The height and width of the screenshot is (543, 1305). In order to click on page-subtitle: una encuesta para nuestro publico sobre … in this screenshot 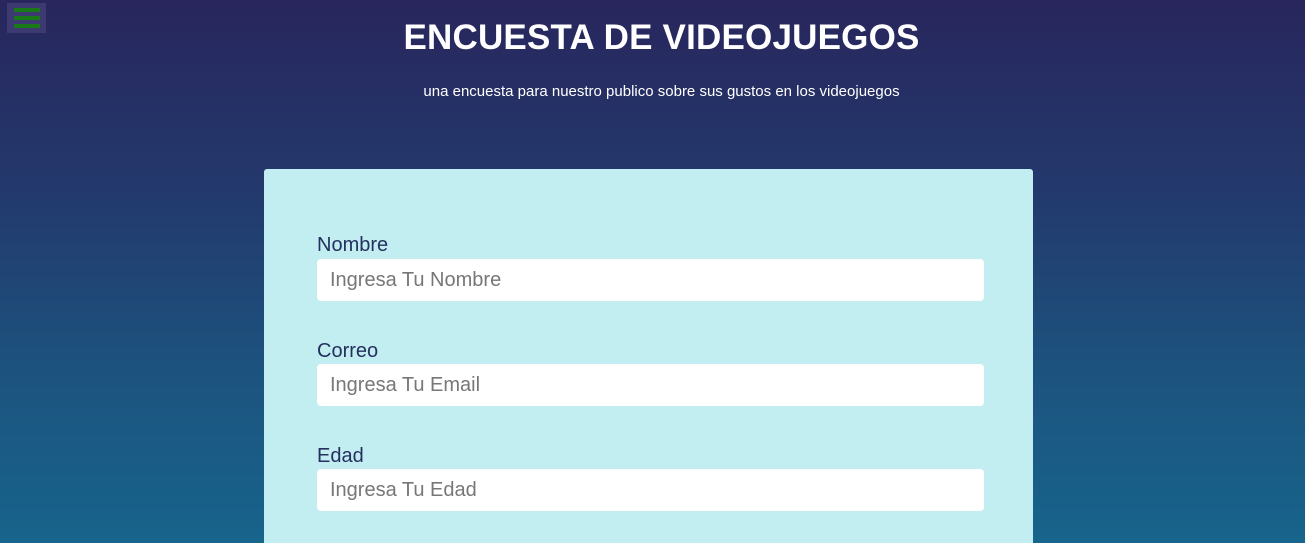, I will do `click(661, 91)`.